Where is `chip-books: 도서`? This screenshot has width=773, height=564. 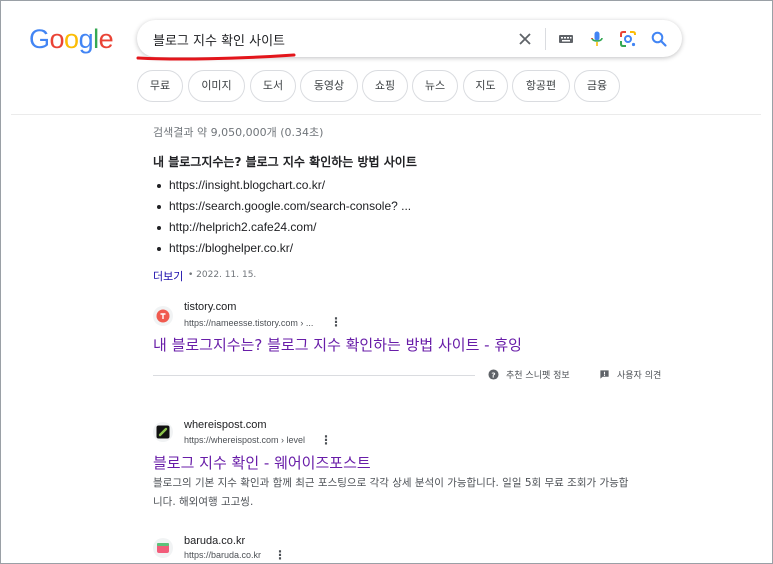 chip-books: 도서 is located at coordinates (273, 86).